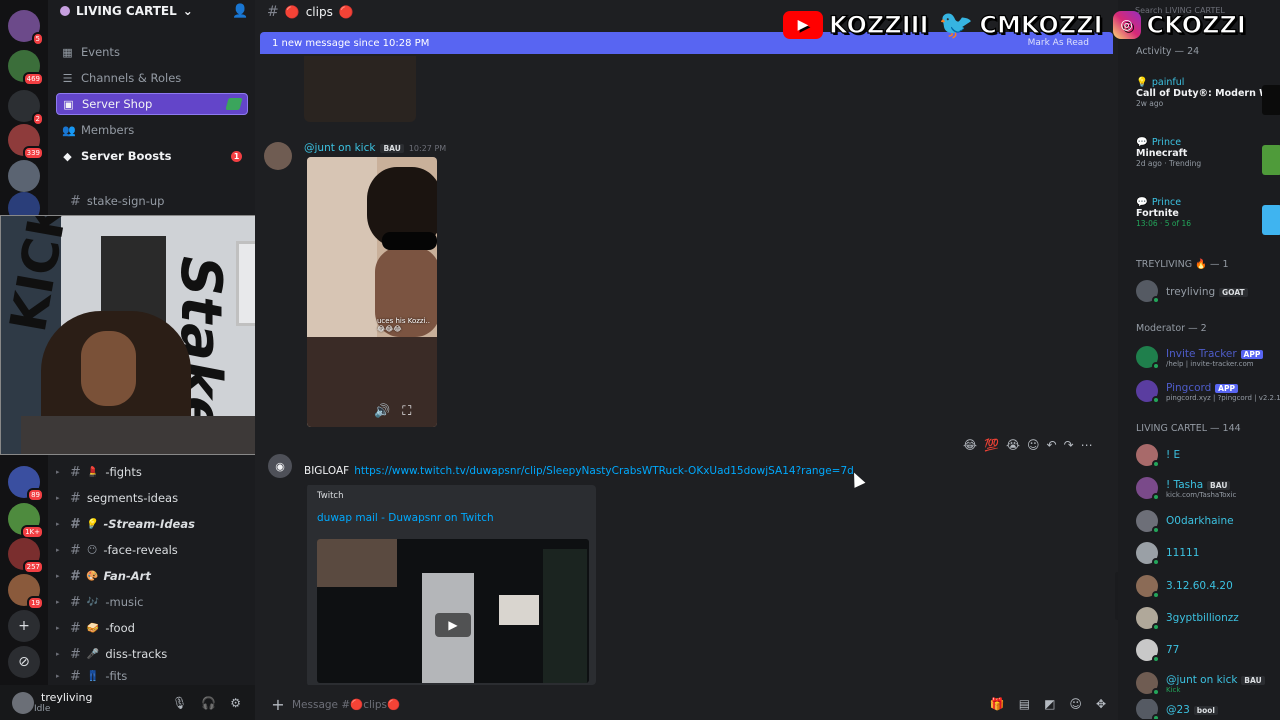  What do you see at coordinates (1191, 292) in the screenshot?
I see `member-name: treyliving` at bounding box center [1191, 292].